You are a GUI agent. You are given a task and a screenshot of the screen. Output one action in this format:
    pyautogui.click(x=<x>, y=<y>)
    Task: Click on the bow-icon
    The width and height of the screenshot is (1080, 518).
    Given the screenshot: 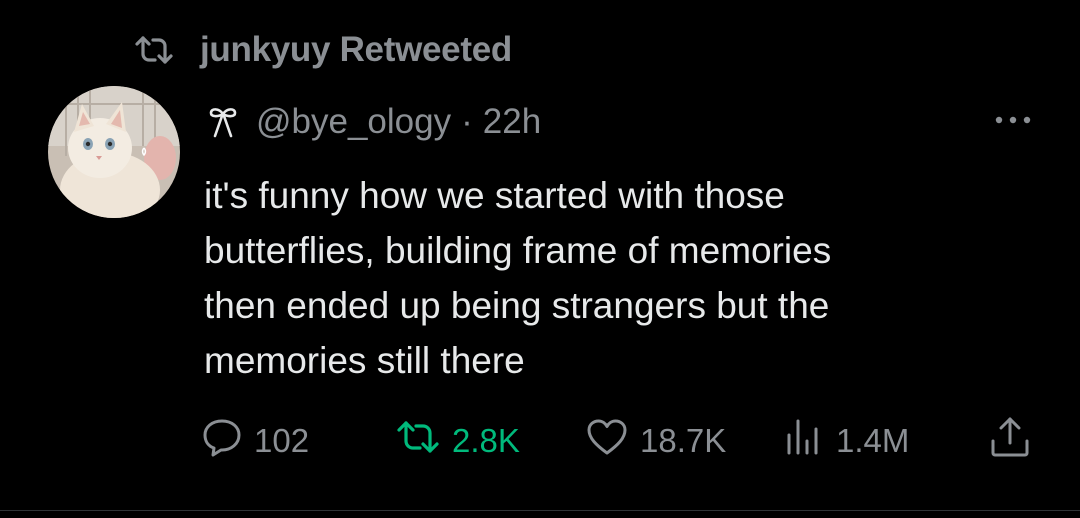 What is the action you would take?
    pyautogui.click(x=223, y=122)
    